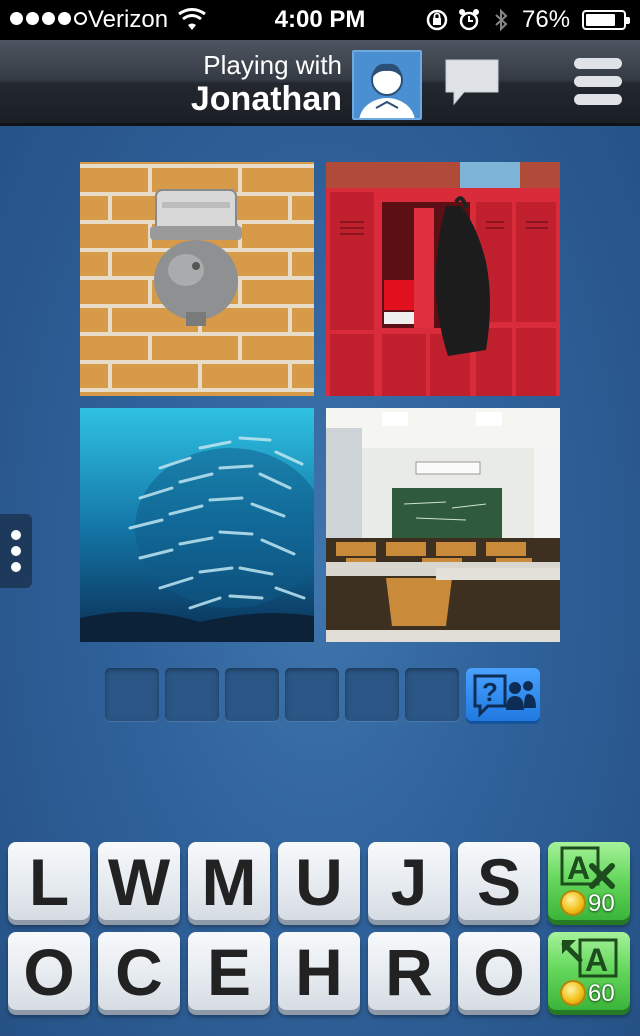  I want to click on bluetooth-icon, so click(501, 20).